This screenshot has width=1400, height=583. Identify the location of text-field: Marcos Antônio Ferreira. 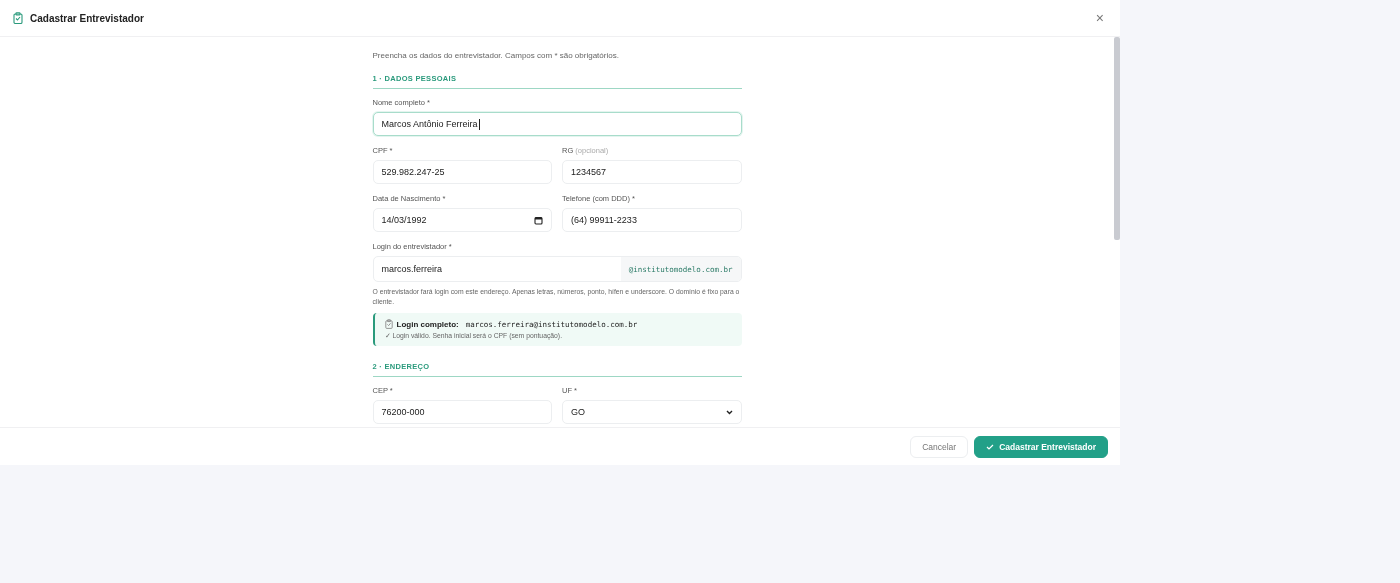
(557, 124).